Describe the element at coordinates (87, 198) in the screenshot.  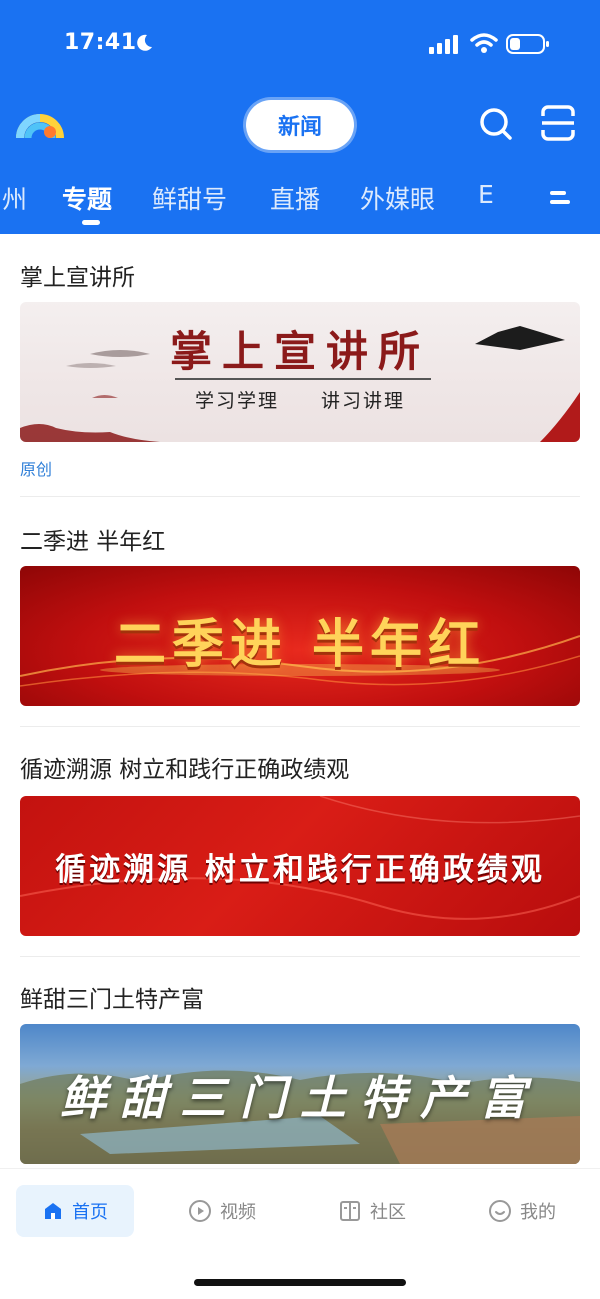
I see `tab-topics: 专题` at that location.